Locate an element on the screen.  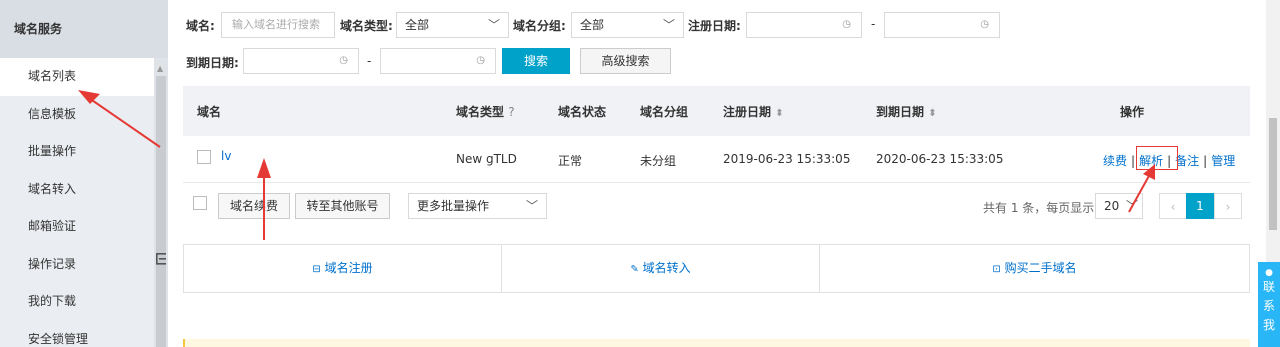
advanced-search-button: 高级搜索 is located at coordinates (625, 61).